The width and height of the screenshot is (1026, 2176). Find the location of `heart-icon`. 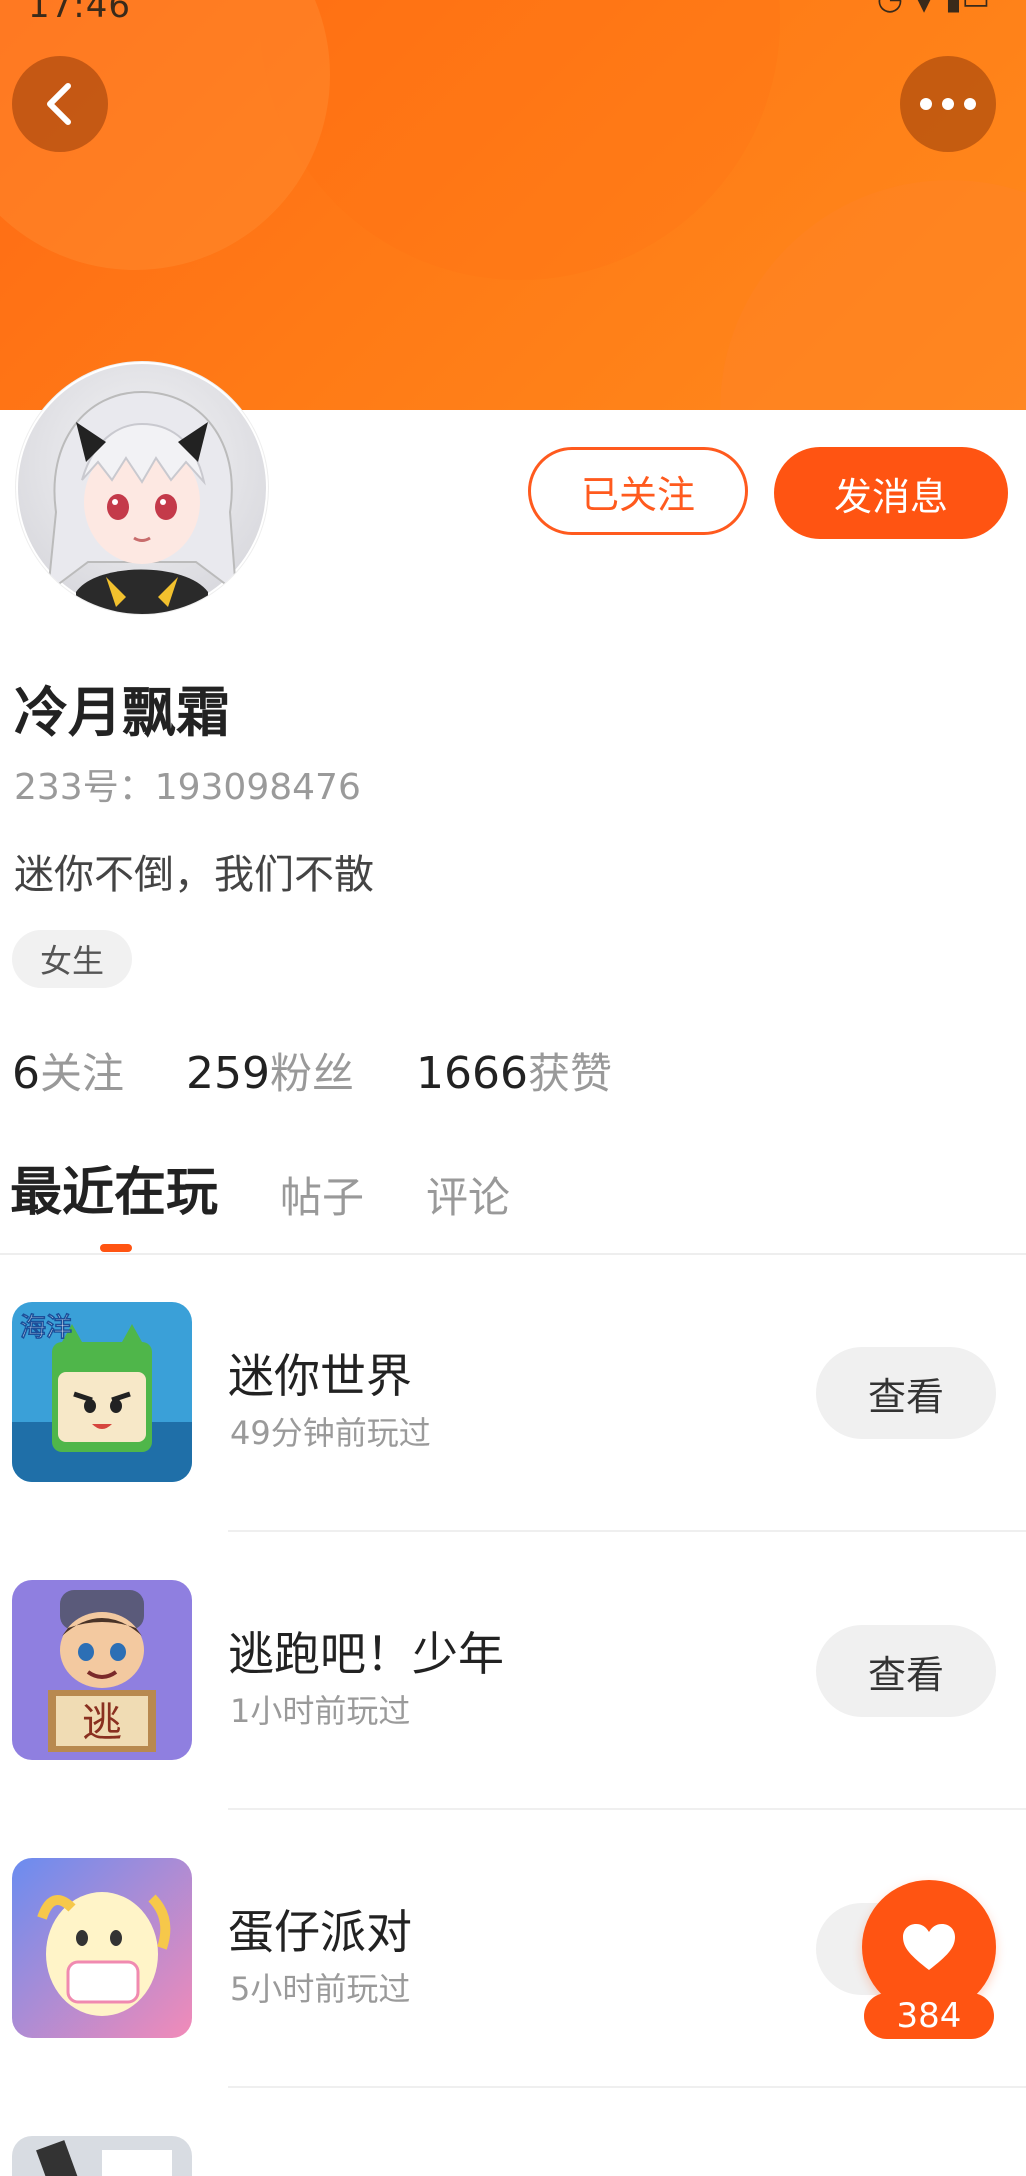

heart-icon is located at coordinates (929, 1947).